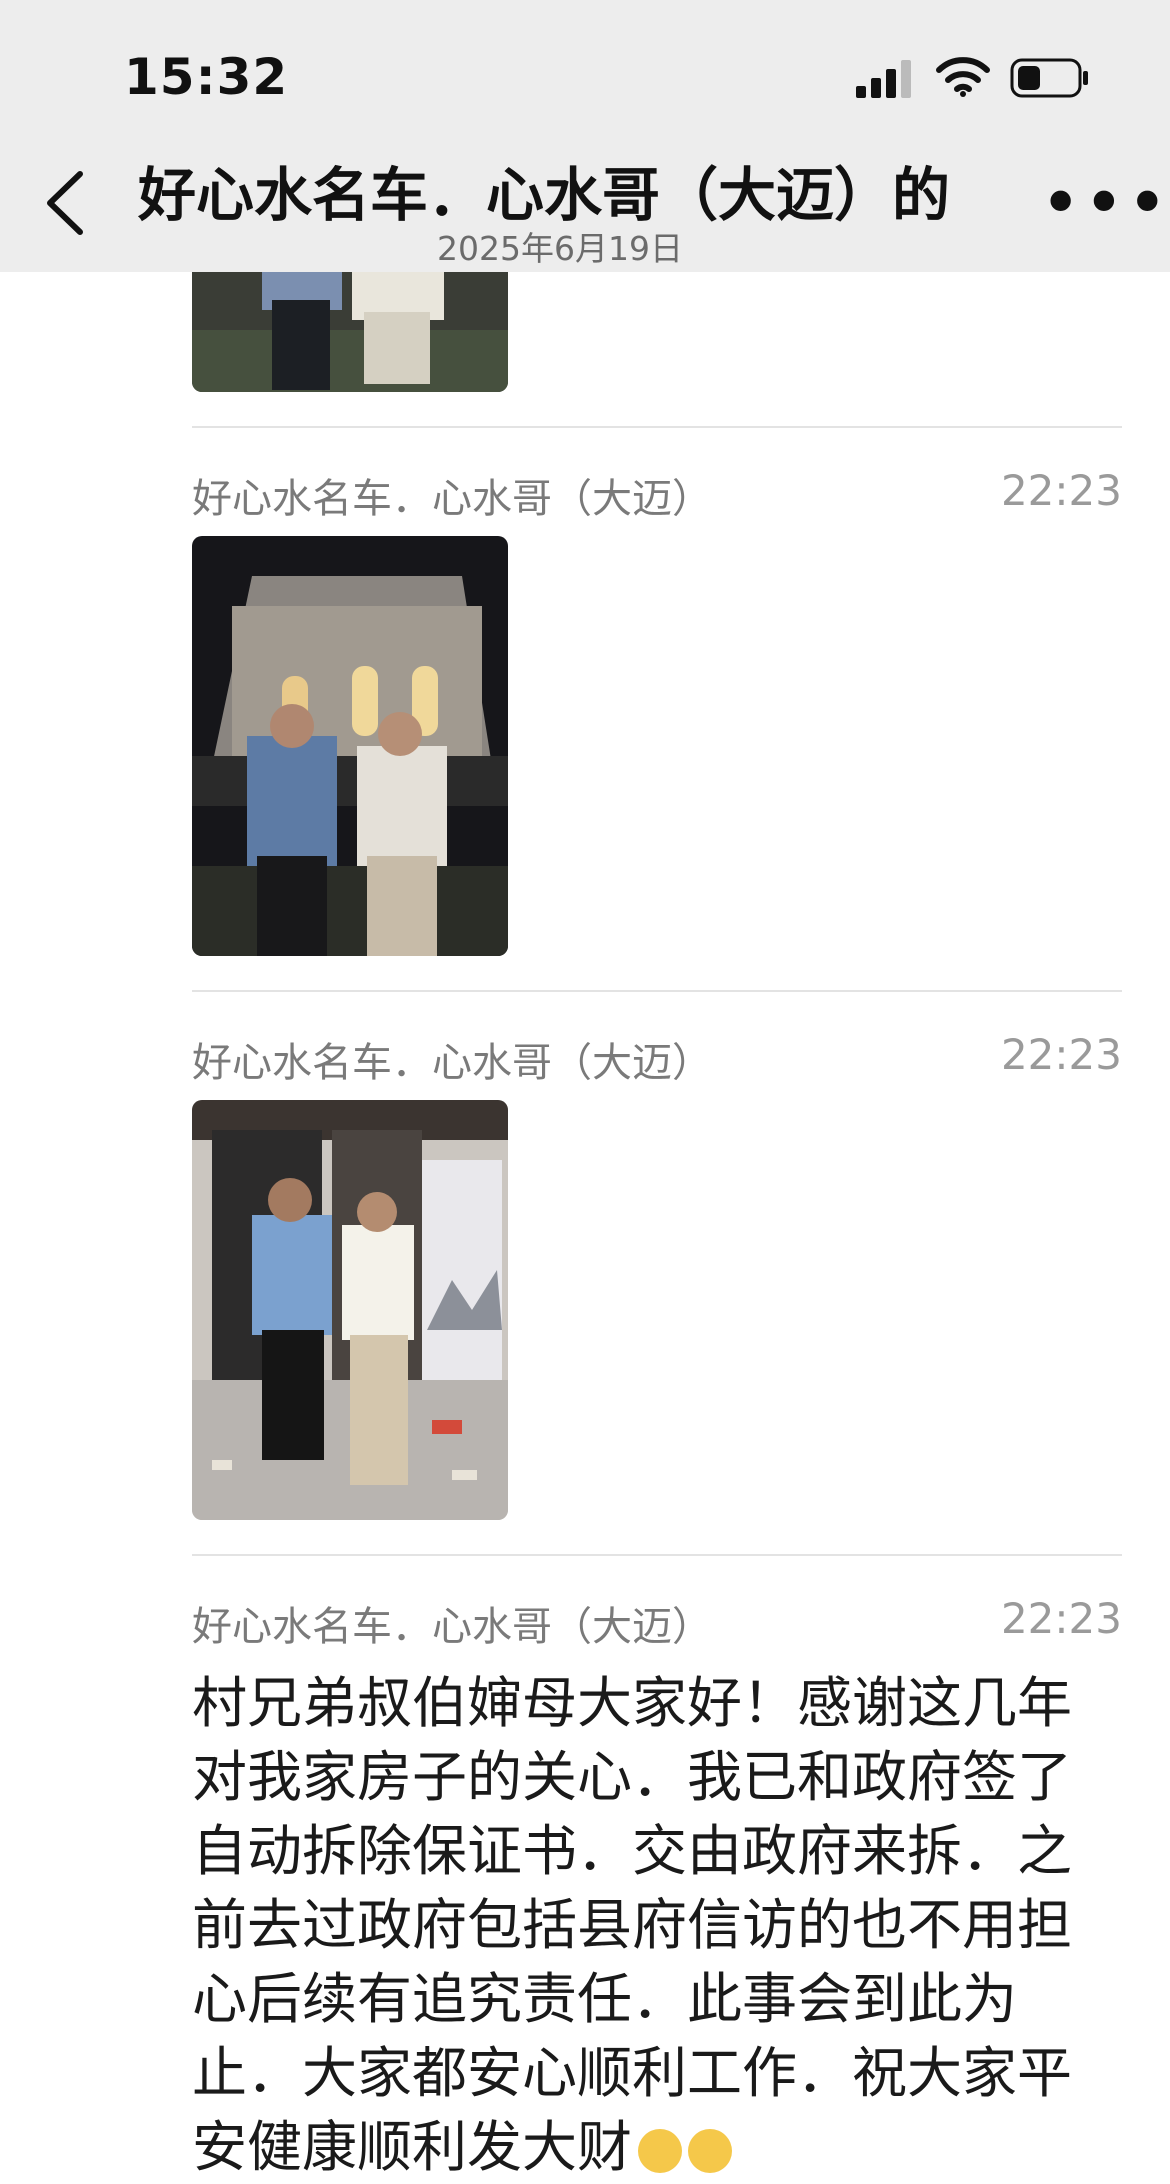 Image resolution: width=1170 pixels, height=2184 pixels. Describe the element at coordinates (350, 746) in the screenshot. I see `message-photo-night-house` at that location.